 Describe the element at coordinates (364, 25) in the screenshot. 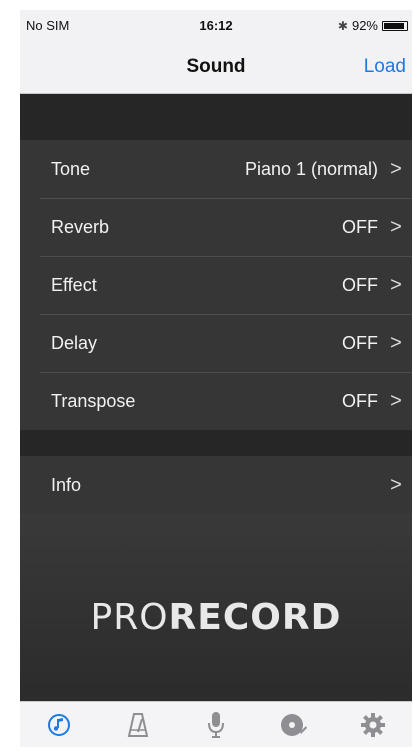

I see `battery-percent: 92%` at that location.